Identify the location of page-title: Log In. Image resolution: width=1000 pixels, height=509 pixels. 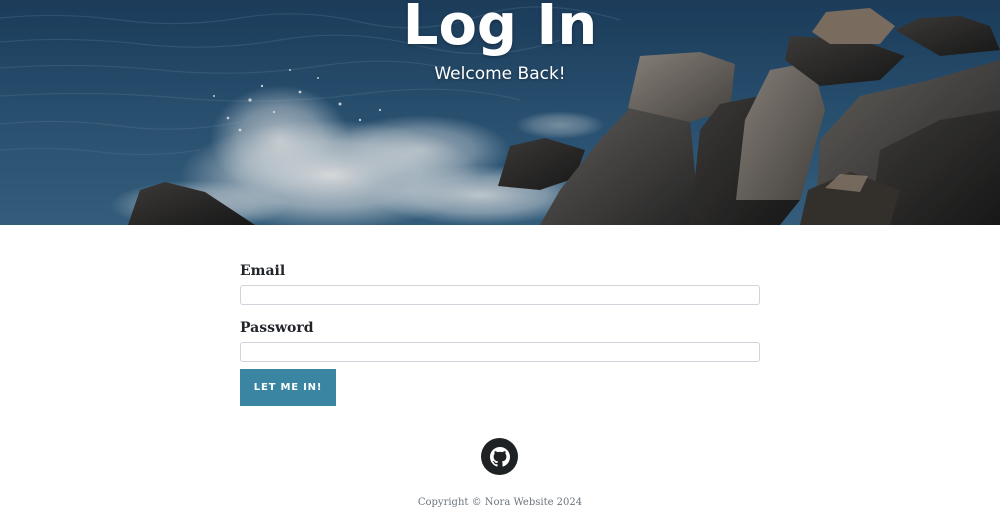
(500, 29).